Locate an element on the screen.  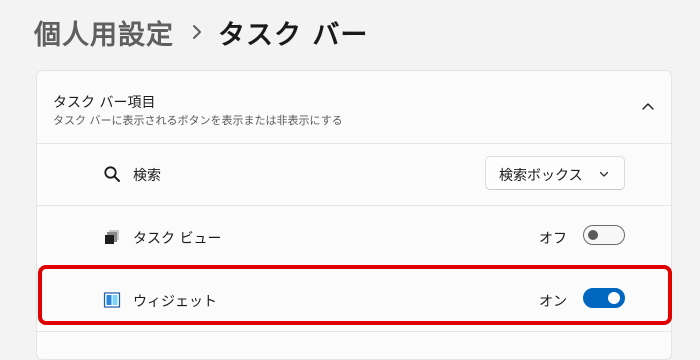
widgets-icon is located at coordinates (112, 300).